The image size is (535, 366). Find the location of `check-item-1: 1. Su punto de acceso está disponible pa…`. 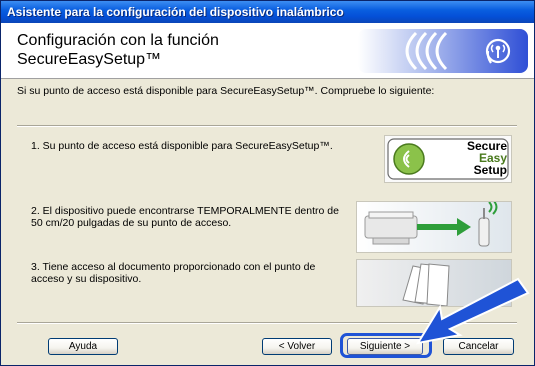

check-item-1: 1. Su punto de acceso está disponible pa… is located at coordinates (182, 146).